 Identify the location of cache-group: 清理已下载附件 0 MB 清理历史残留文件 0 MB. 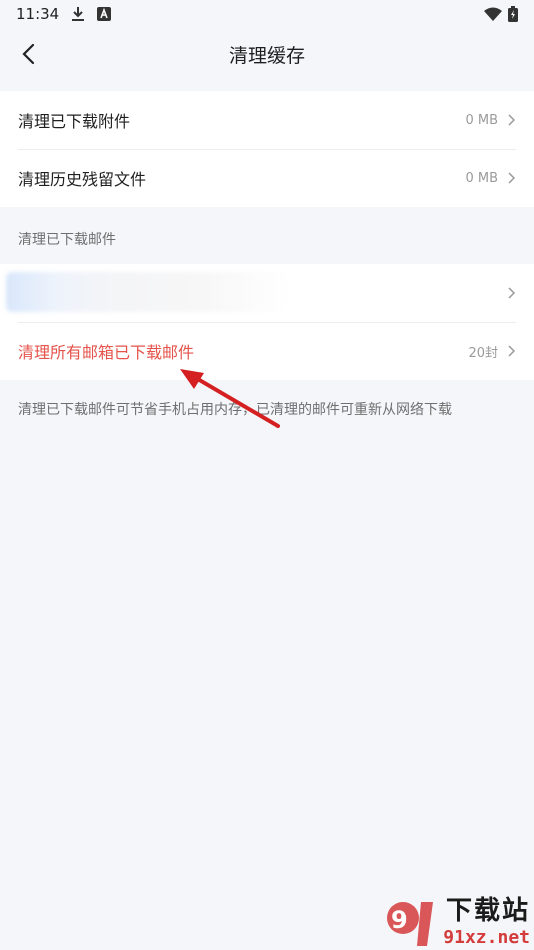
(267, 149).